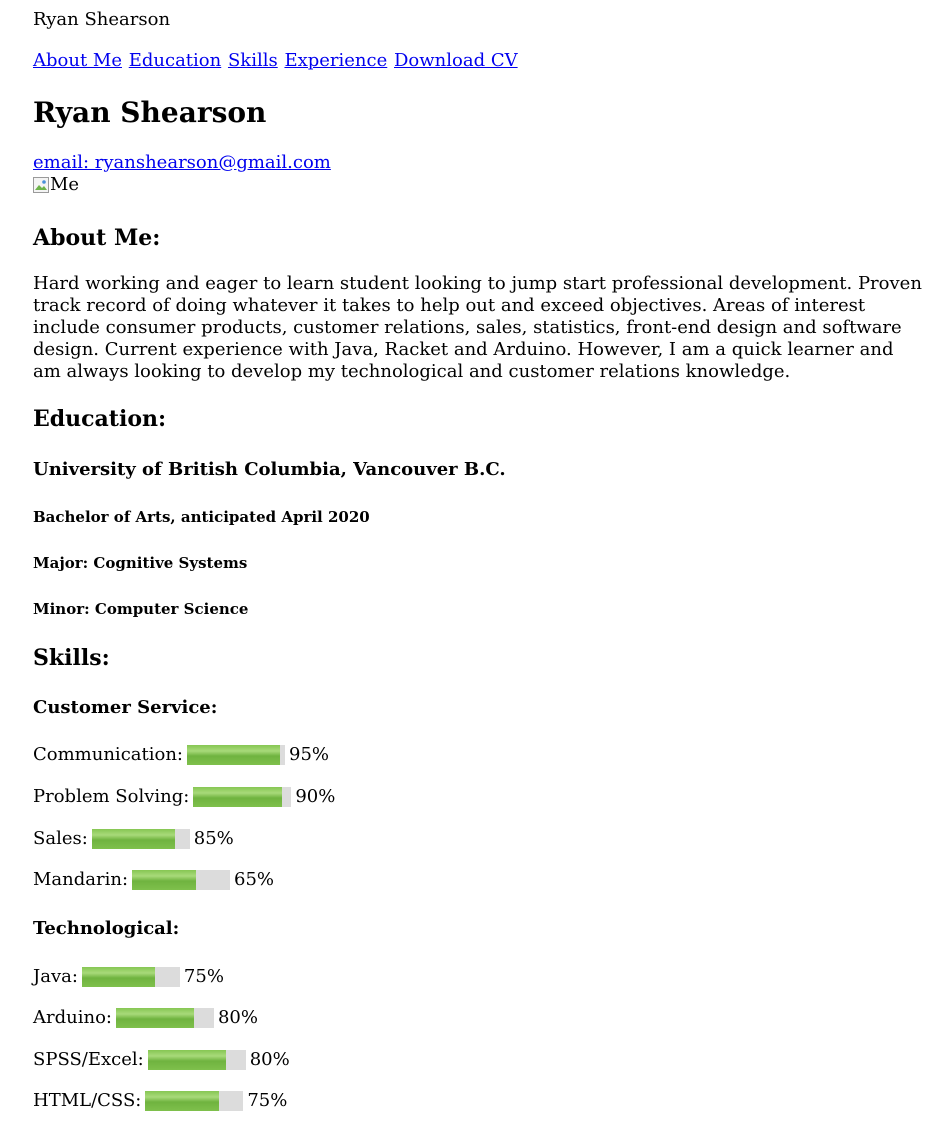 This screenshot has width=948, height=1134. Describe the element at coordinates (72, 1017) in the screenshot. I see `skill-label: Arduino:` at that location.